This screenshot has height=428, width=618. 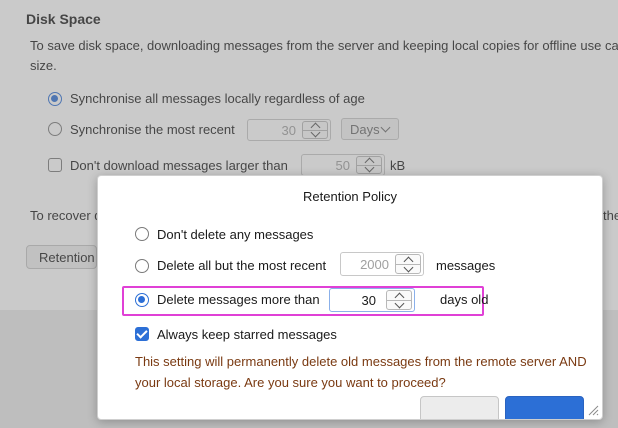 I want to click on keep-starred-label: Always keep starred messages, so click(x=247, y=334).